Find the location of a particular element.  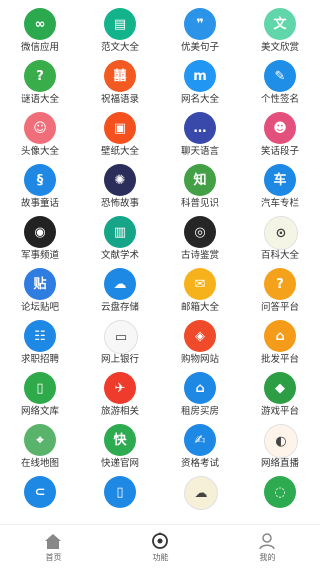

wechat-app-icon-glyph: ∞ is located at coordinates (40, 24).